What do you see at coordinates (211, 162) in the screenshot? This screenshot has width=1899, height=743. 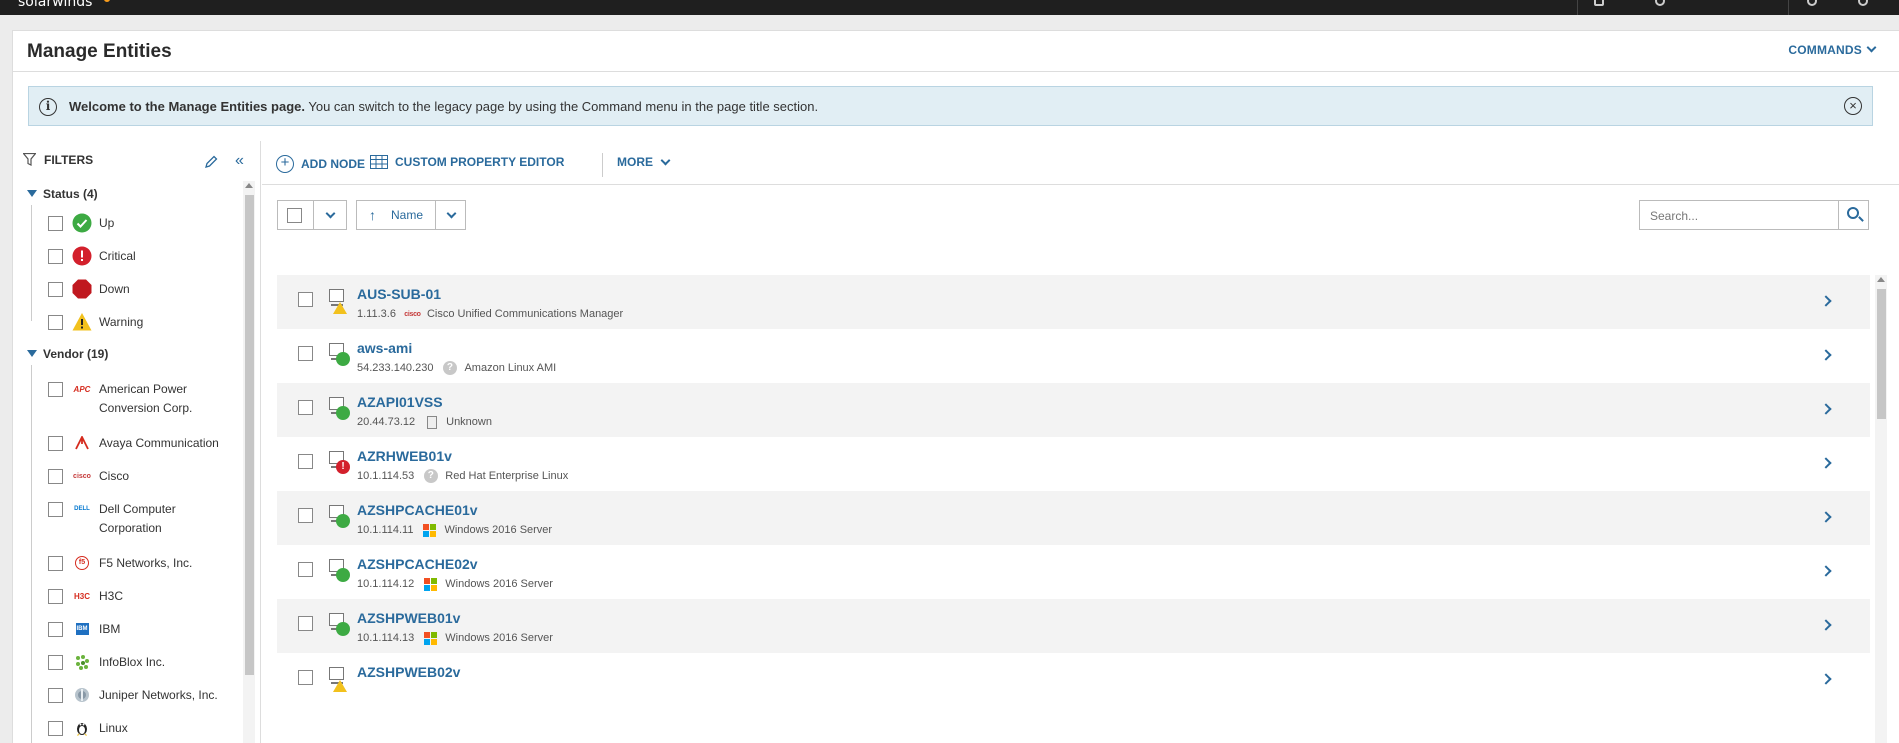 I see `pencil-icon` at bounding box center [211, 162].